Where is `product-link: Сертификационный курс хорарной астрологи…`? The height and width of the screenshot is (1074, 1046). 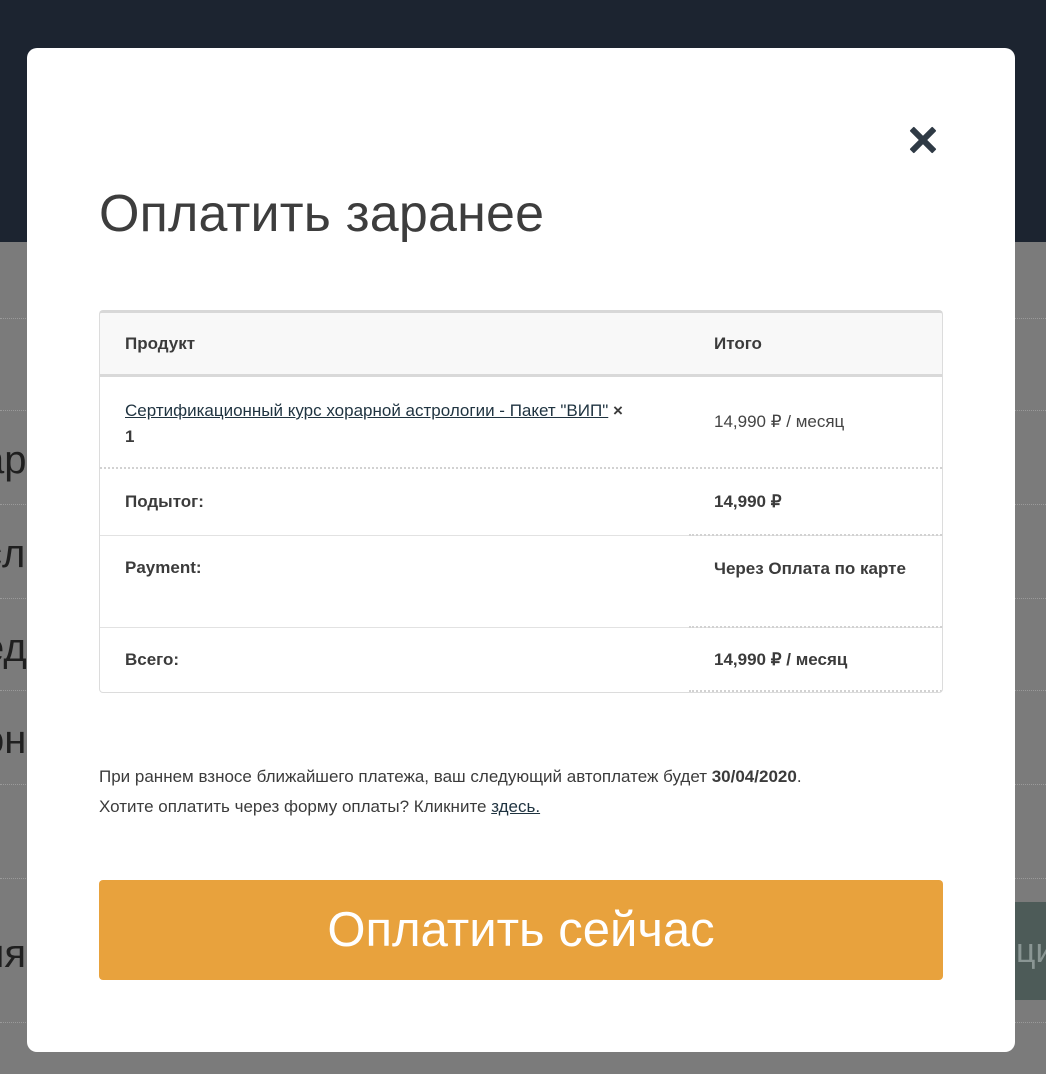 product-link: Сертификационный курс хорарной астрологи… is located at coordinates (366, 410).